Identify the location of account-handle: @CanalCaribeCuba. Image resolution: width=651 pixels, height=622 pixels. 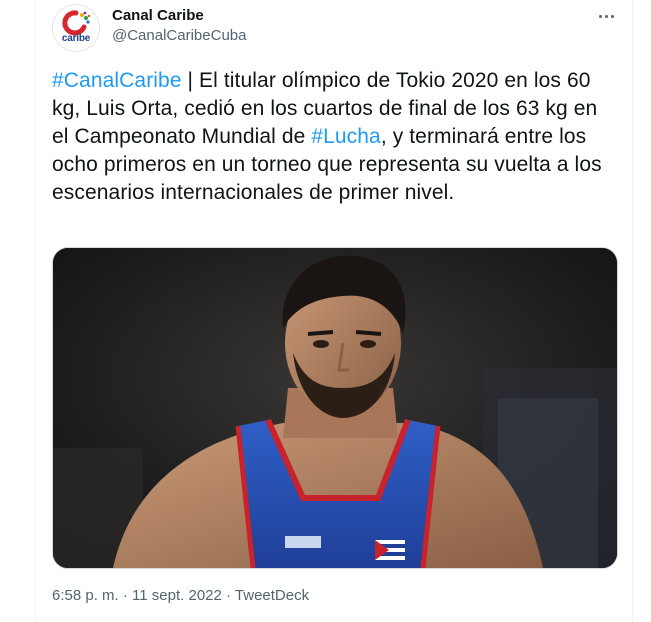
(179, 36).